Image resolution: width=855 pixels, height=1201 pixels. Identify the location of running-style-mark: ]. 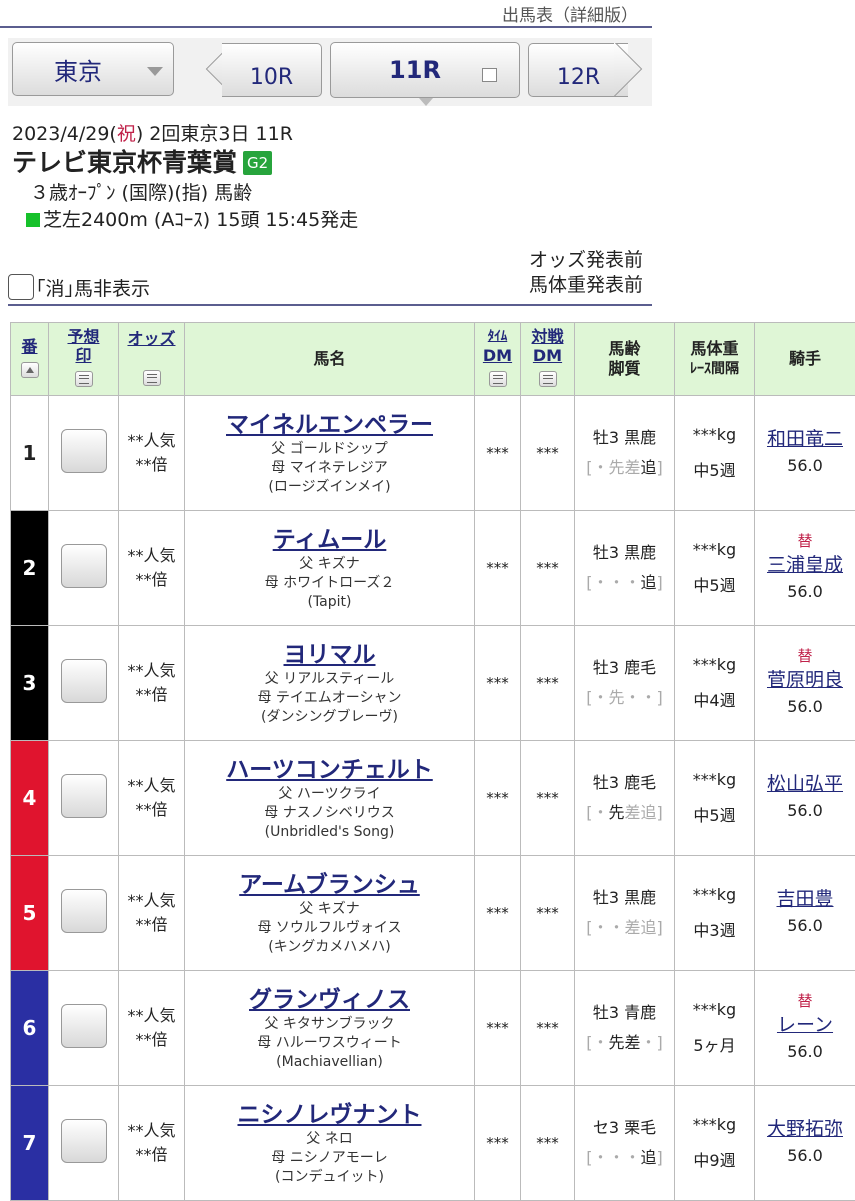
(660, 812).